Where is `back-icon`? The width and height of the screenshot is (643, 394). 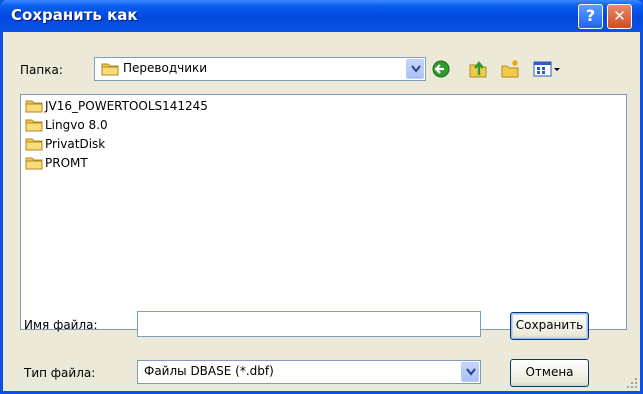 back-icon is located at coordinates (441, 69).